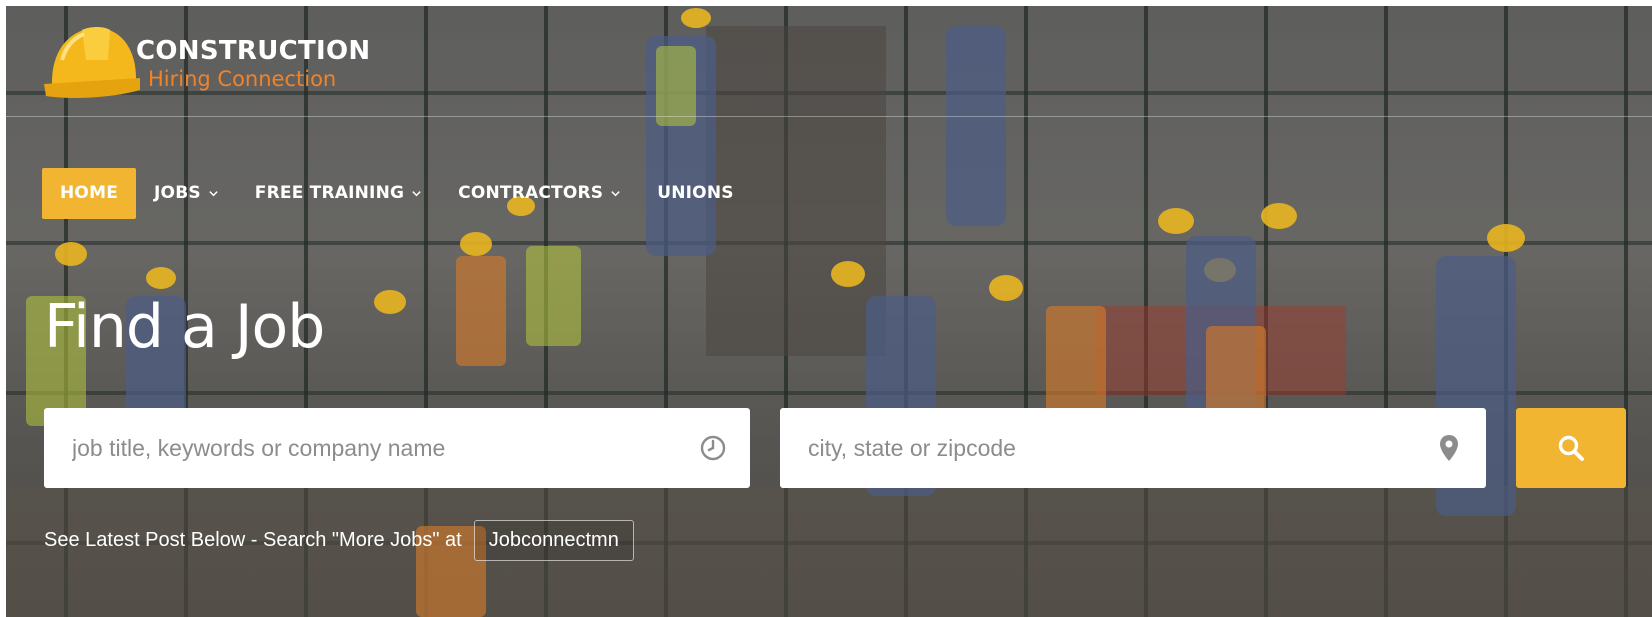  Describe the element at coordinates (713, 448) in the screenshot. I see `clock-icon` at that location.